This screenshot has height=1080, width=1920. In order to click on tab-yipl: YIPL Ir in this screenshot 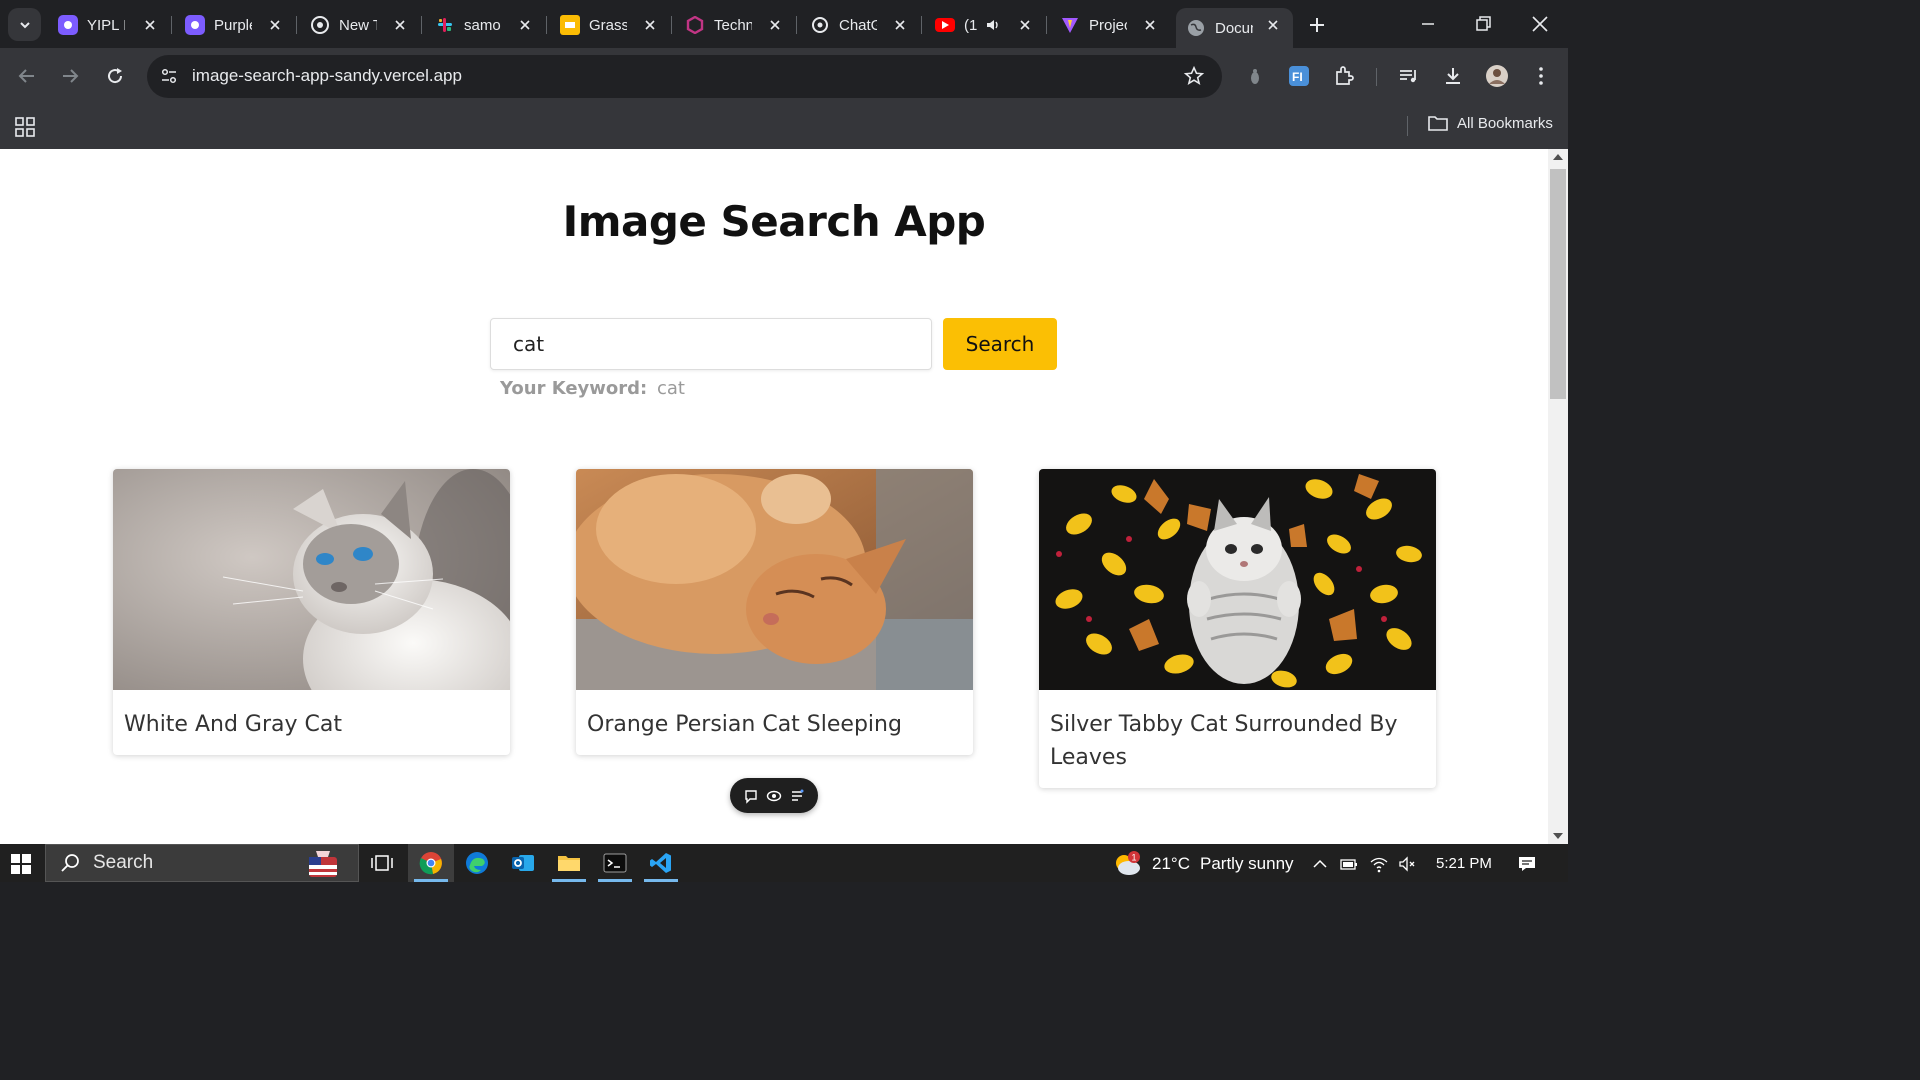, I will do `click(111, 25)`.